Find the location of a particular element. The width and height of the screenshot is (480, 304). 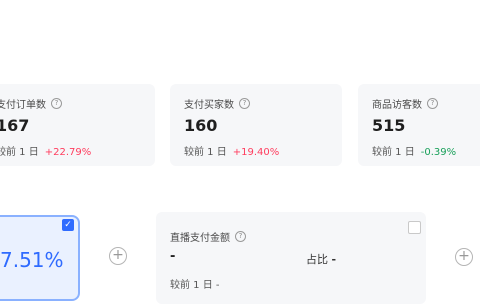

share-label: 占比 is located at coordinates (317, 259).